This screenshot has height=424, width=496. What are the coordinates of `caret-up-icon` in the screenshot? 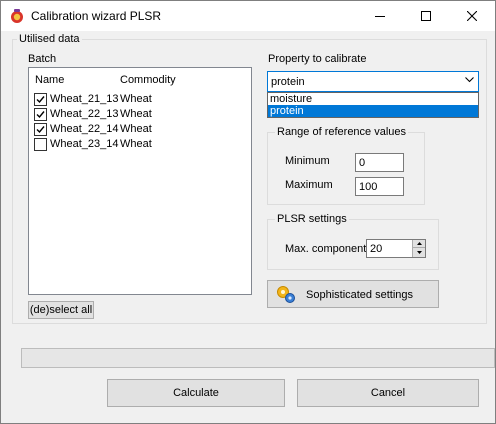 It's located at (419, 243).